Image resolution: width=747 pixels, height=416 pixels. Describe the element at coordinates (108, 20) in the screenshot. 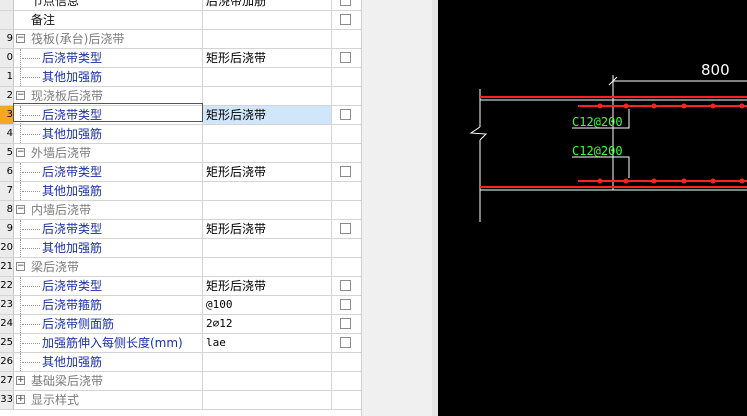

I see `property-name-cell: 备注` at that location.